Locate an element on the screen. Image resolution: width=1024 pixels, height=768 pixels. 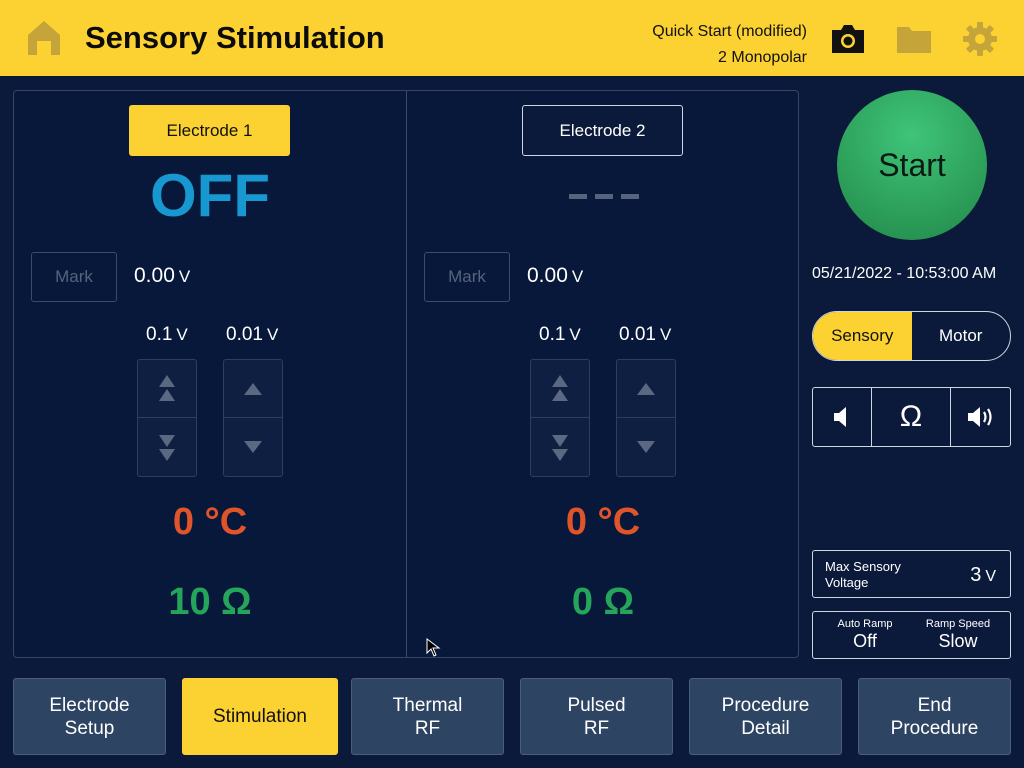
electrode-1-coarse-stepper is located at coordinates (167, 418).